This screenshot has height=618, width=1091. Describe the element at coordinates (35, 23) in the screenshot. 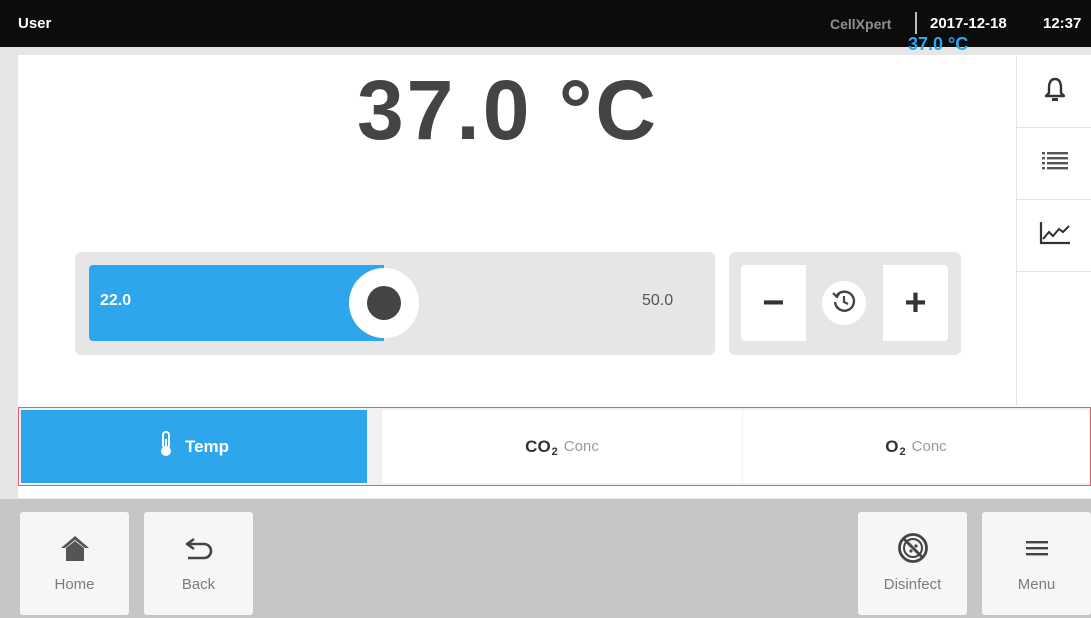

I see `user-label: User` at that location.